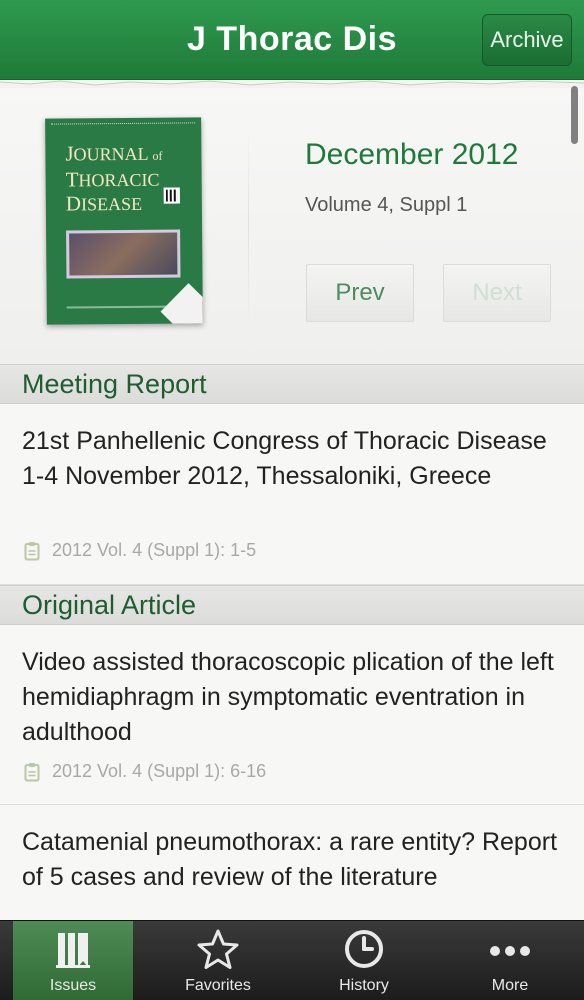  Describe the element at coordinates (123, 124) in the screenshot. I see `cover-top-line` at that location.